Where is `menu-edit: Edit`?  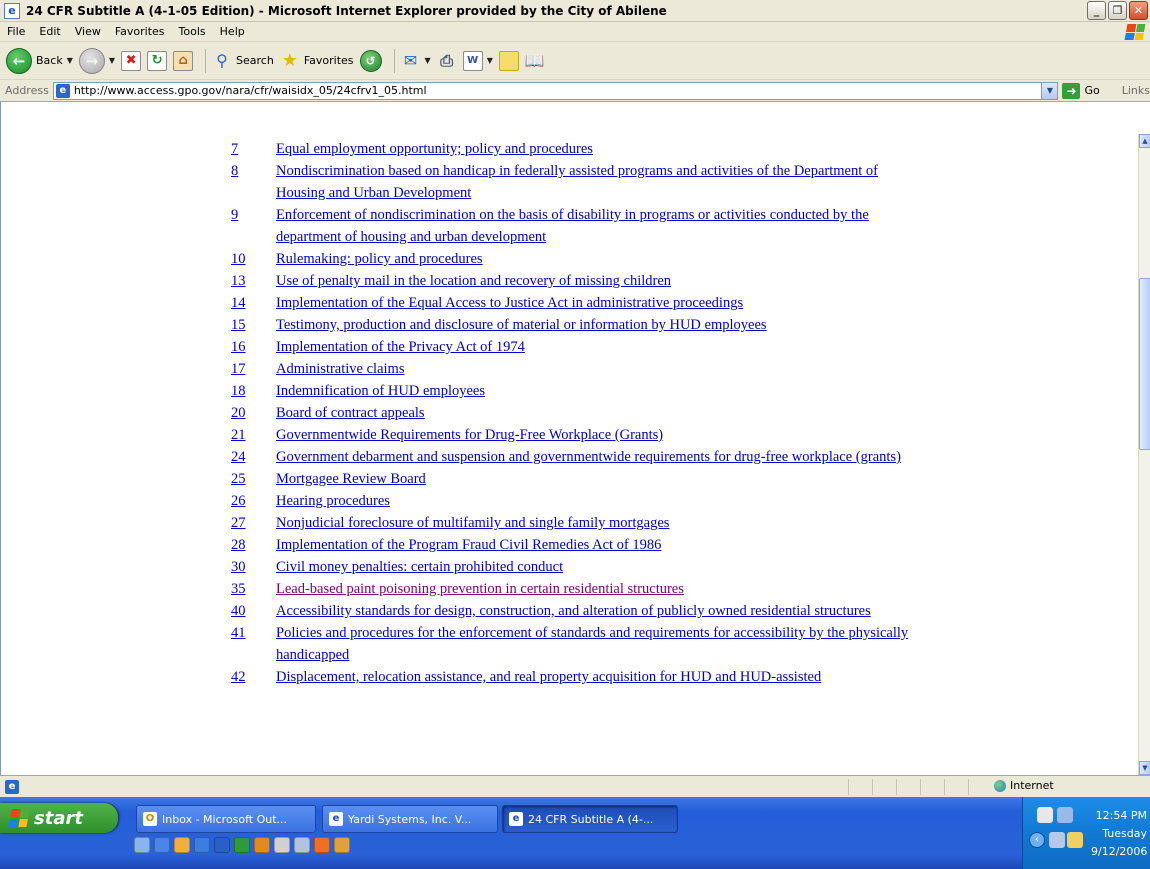
menu-edit: Edit is located at coordinates (49, 31).